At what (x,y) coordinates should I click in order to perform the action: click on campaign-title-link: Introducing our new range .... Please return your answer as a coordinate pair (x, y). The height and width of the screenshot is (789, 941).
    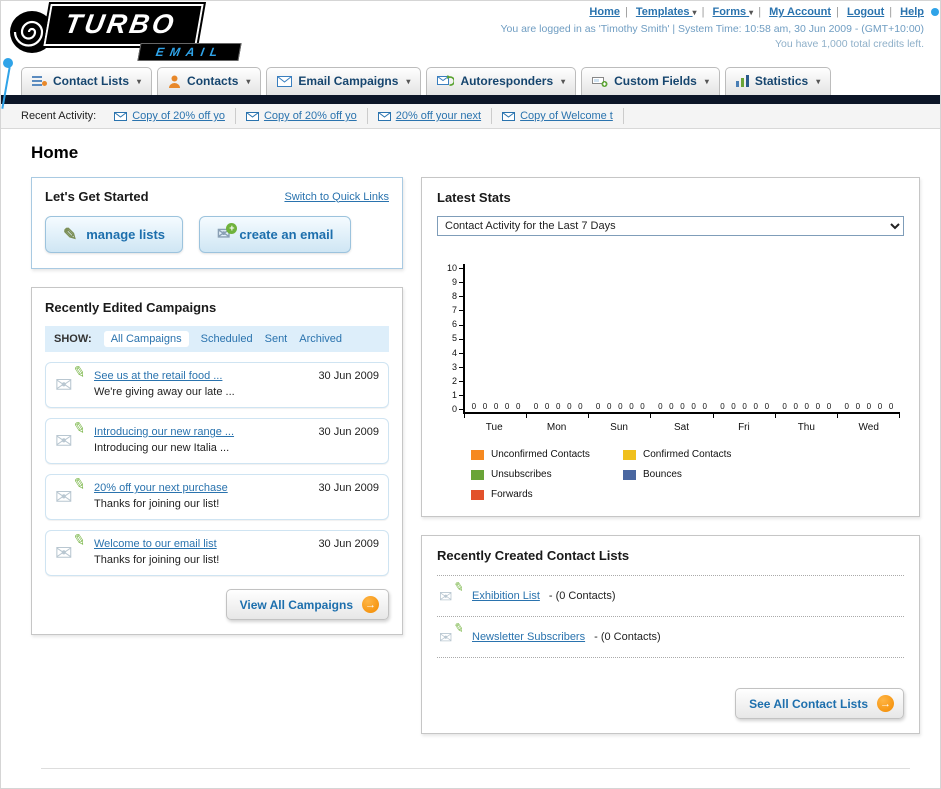
    Looking at the image, I should click on (201, 432).